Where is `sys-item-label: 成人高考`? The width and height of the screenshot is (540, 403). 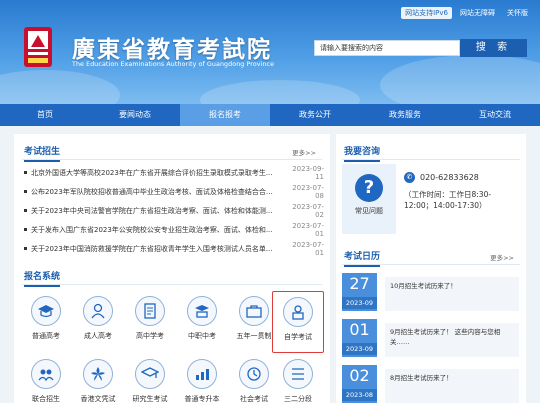 sys-item-label: 成人高考 is located at coordinates (98, 336).